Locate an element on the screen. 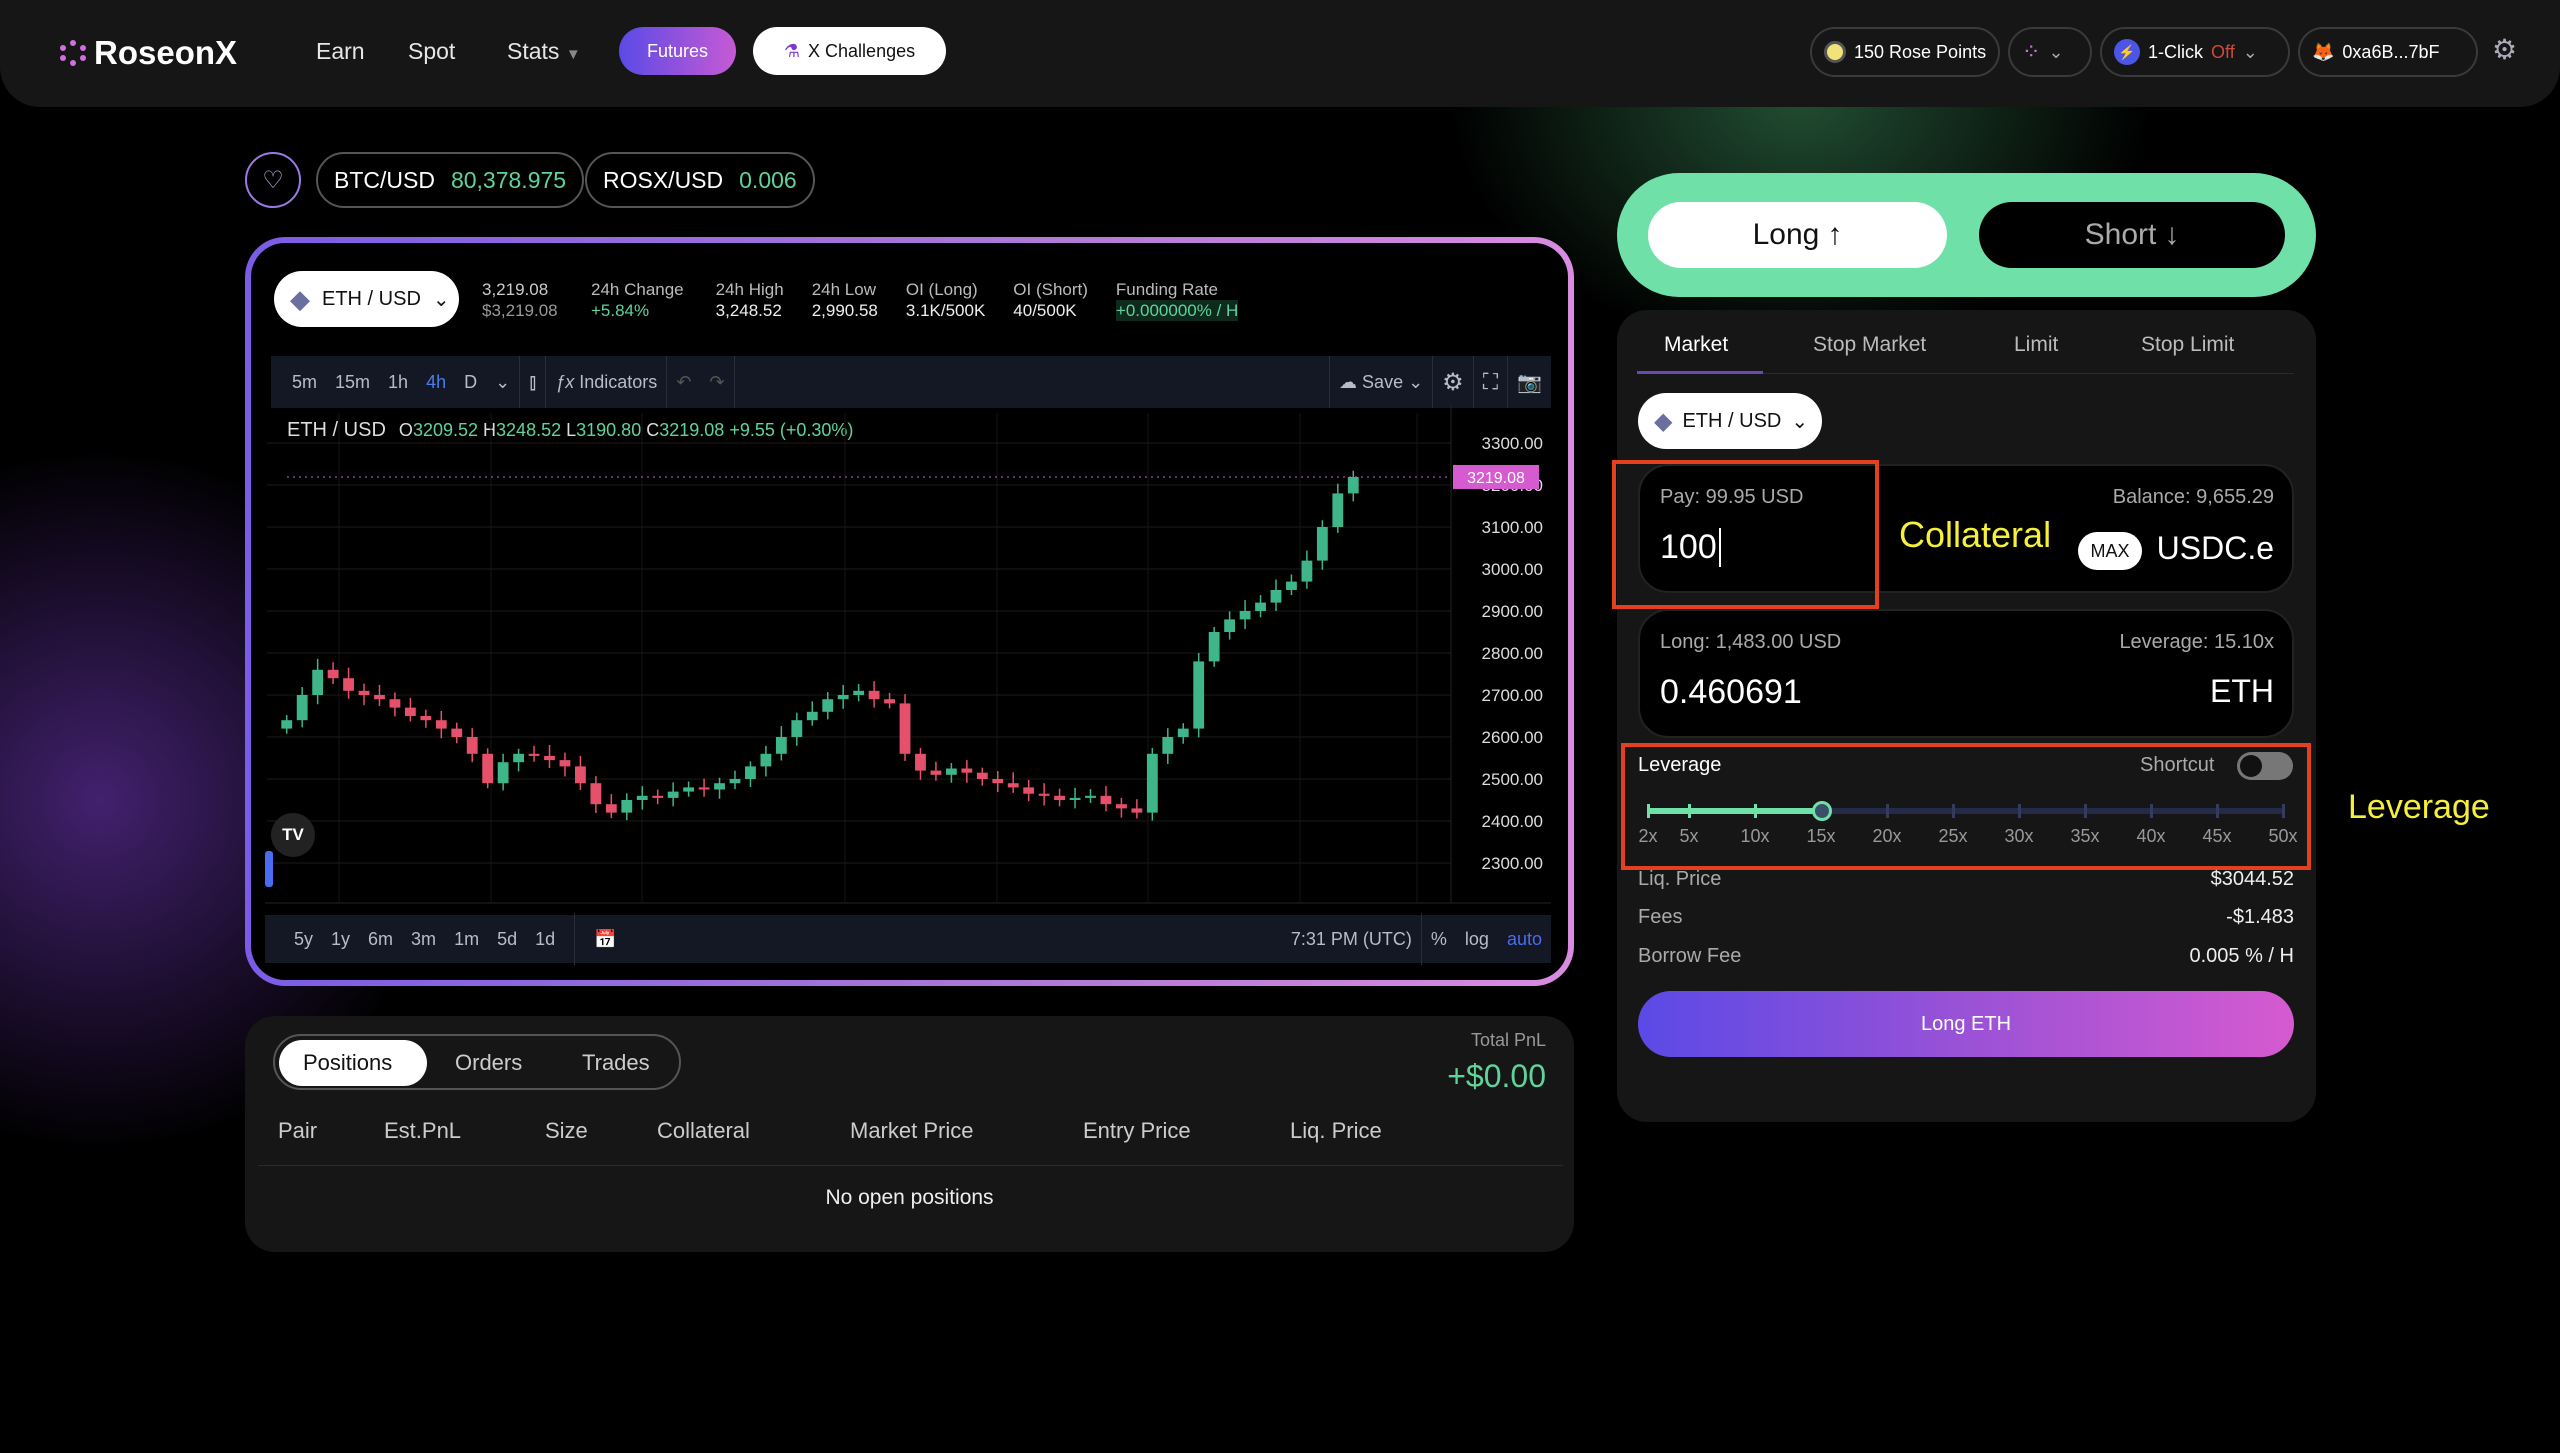 Image resolution: width=2560 pixels, height=1453 pixels. range-1d: 1d is located at coordinates (545, 939).